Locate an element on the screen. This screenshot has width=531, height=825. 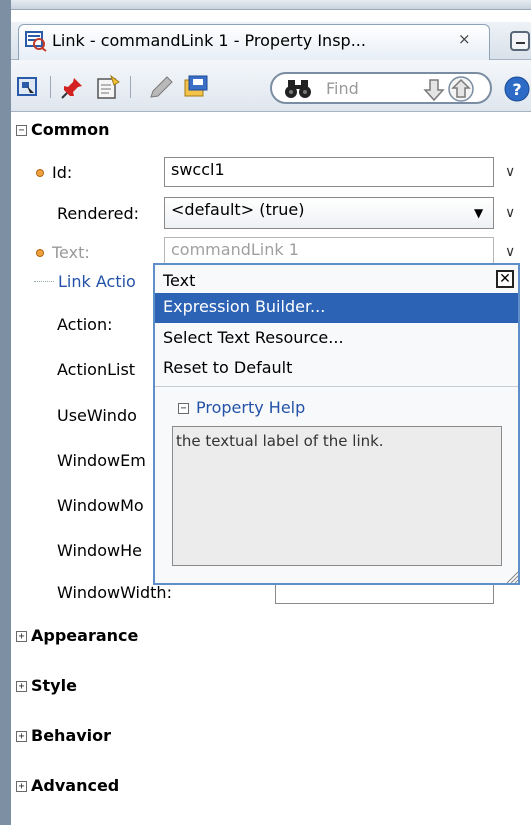
menu-divider is located at coordinates (336, 386).